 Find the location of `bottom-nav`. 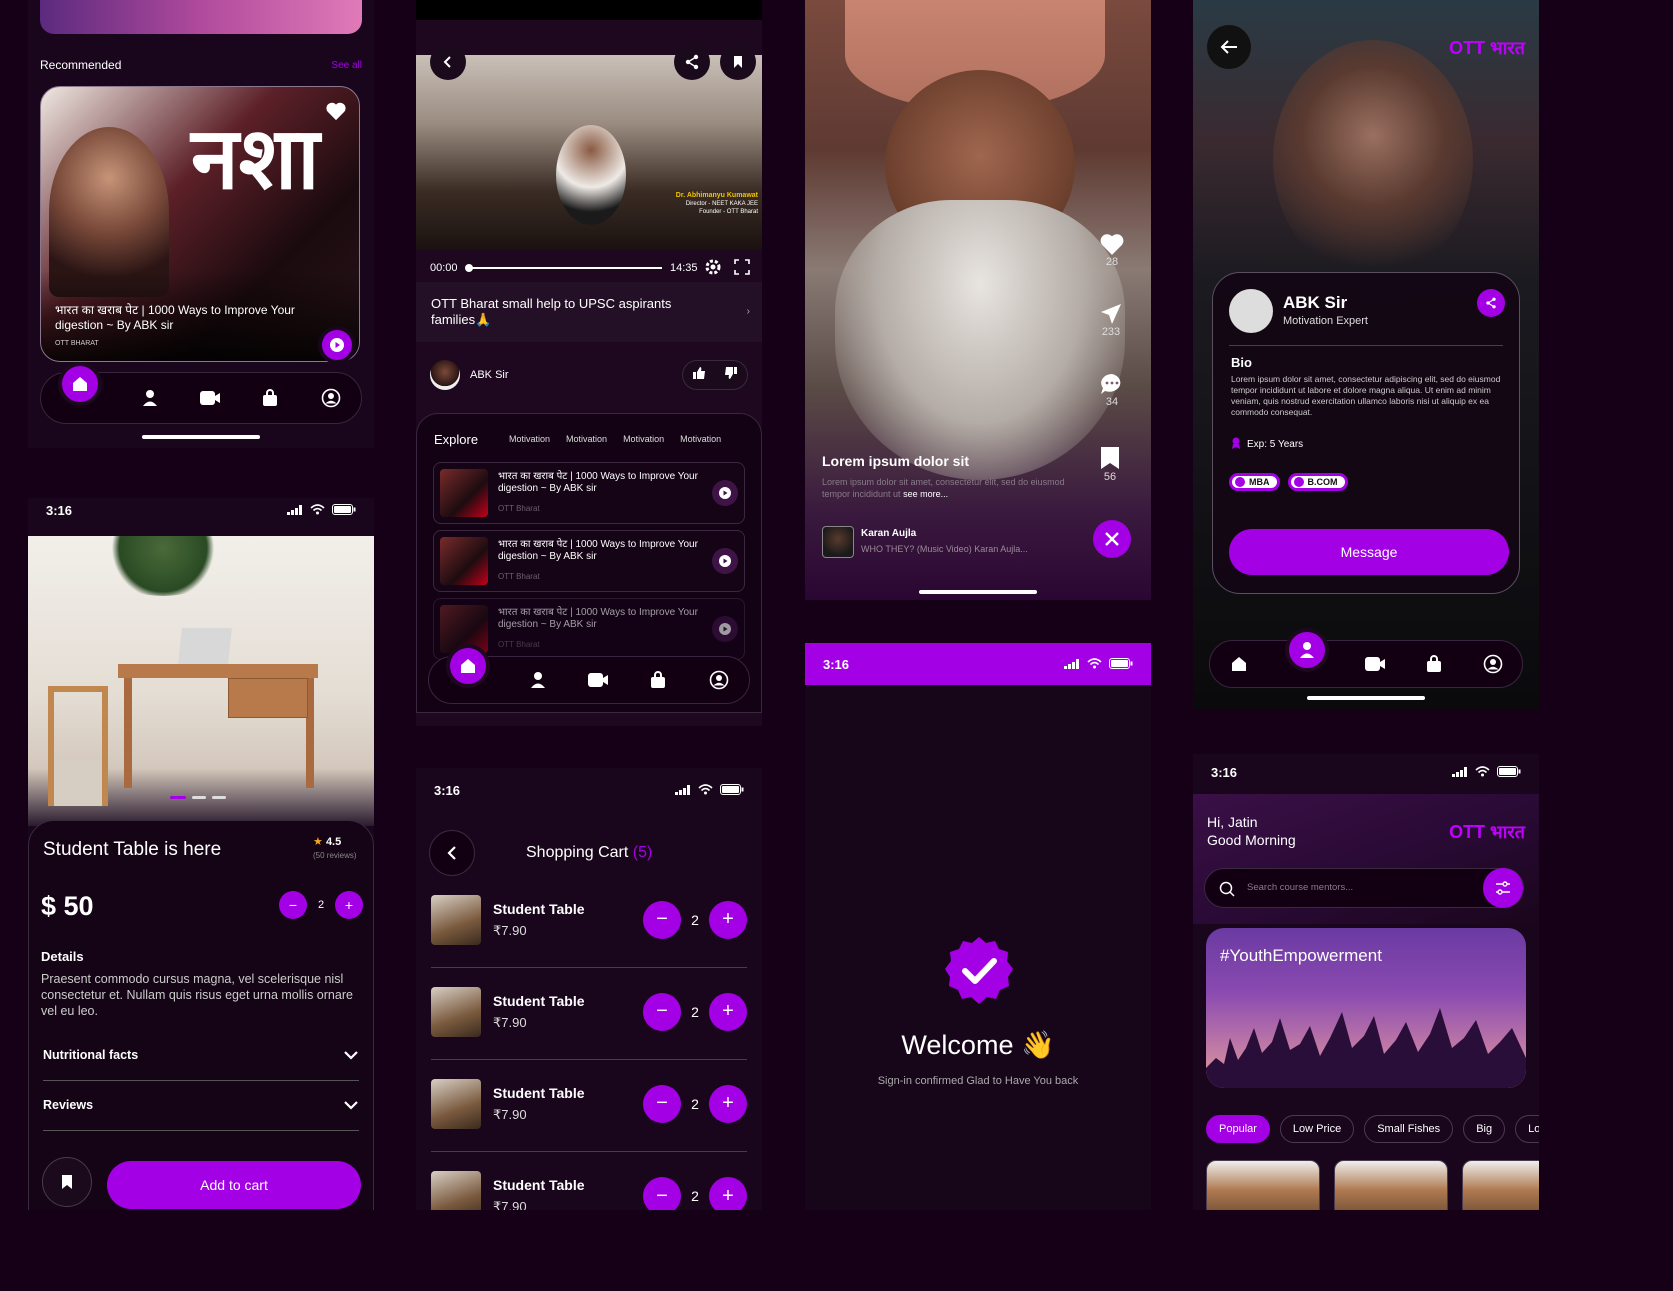

bottom-nav is located at coordinates (589, 674).